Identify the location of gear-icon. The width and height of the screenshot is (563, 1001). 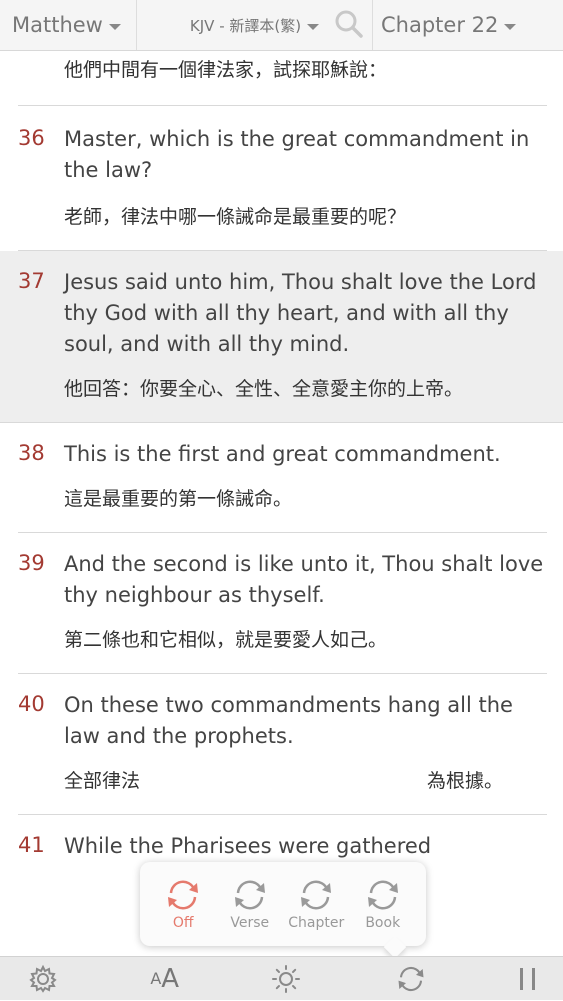
(43, 978).